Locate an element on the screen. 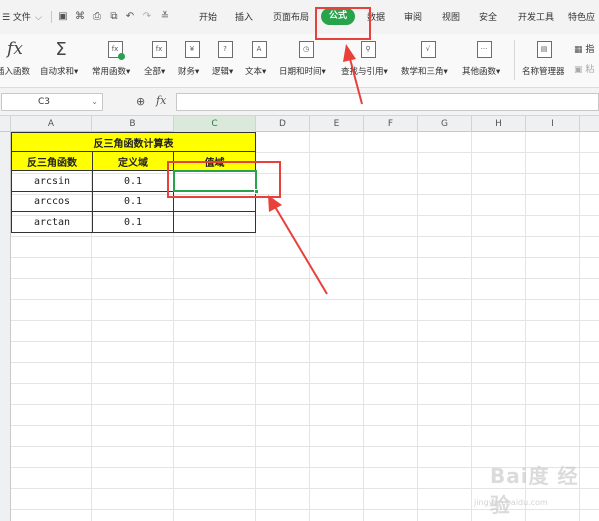 This screenshot has height=521, width=599. baidu-watermark: Bai度 经验 jingyan.baidu.com is located at coordinates (526, 490).